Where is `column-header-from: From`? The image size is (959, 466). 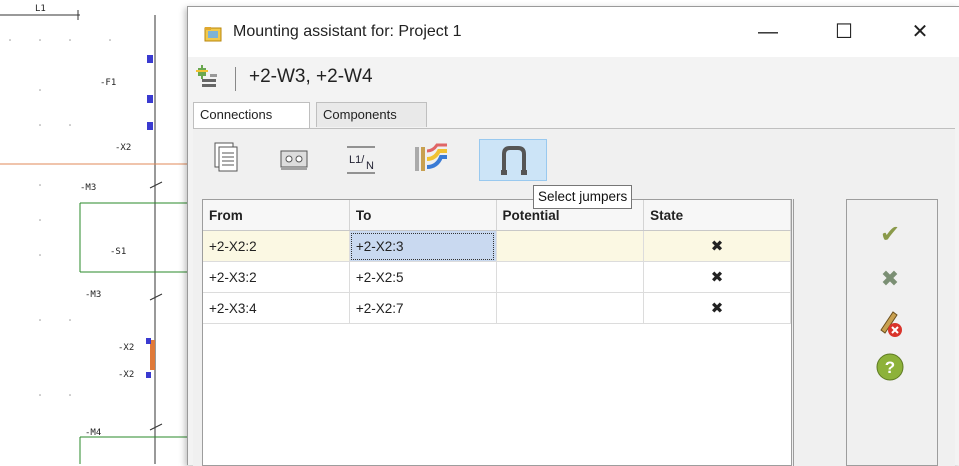 column-header-from: From is located at coordinates (276, 215).